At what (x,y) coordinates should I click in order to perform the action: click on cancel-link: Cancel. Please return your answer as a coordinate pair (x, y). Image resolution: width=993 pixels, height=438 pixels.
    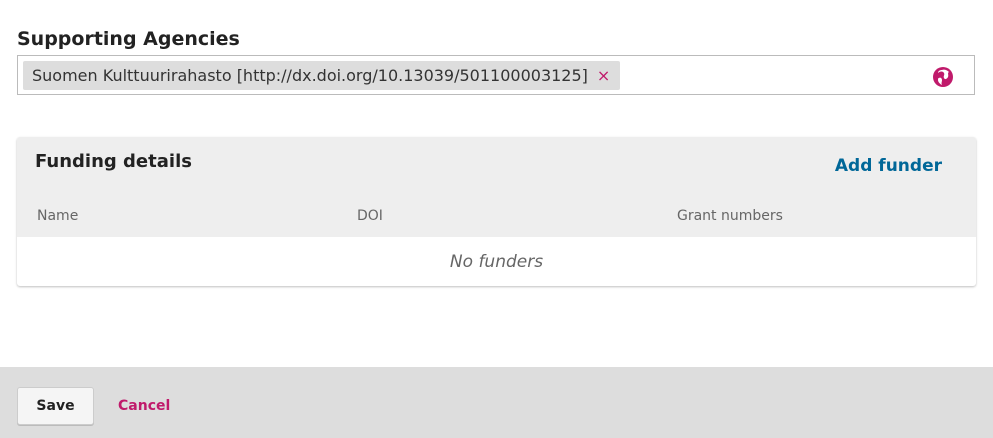
    Looking at the image, I should click on (144, 406).